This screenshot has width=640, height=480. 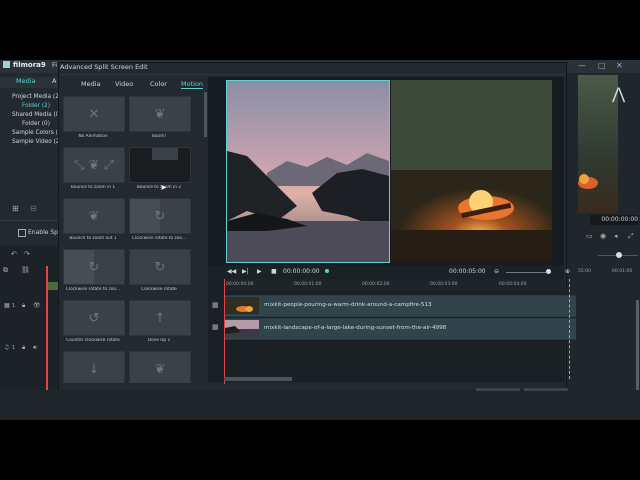 What do you see at coordinates (259, 271) in the screenshot?
I see `play-icon: ▶` at bounding box center [259, 271].